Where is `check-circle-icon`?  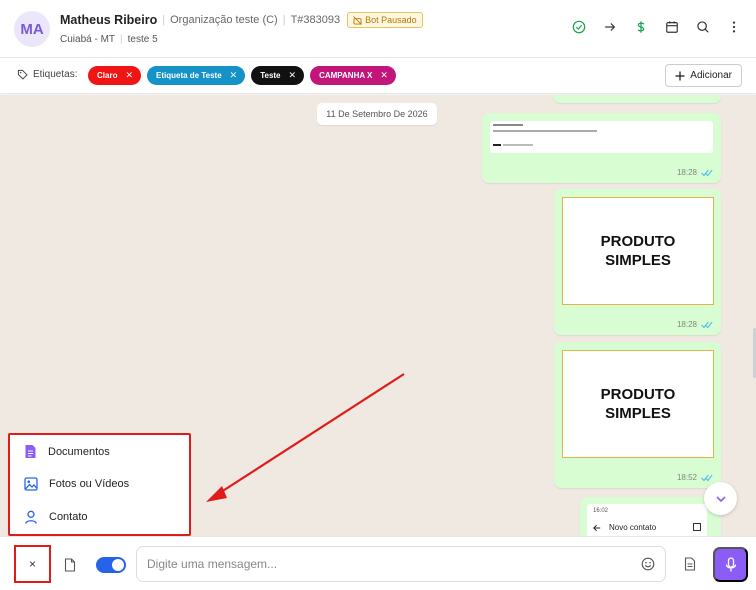 check-circle-icon is located at coordinates (578, 26).